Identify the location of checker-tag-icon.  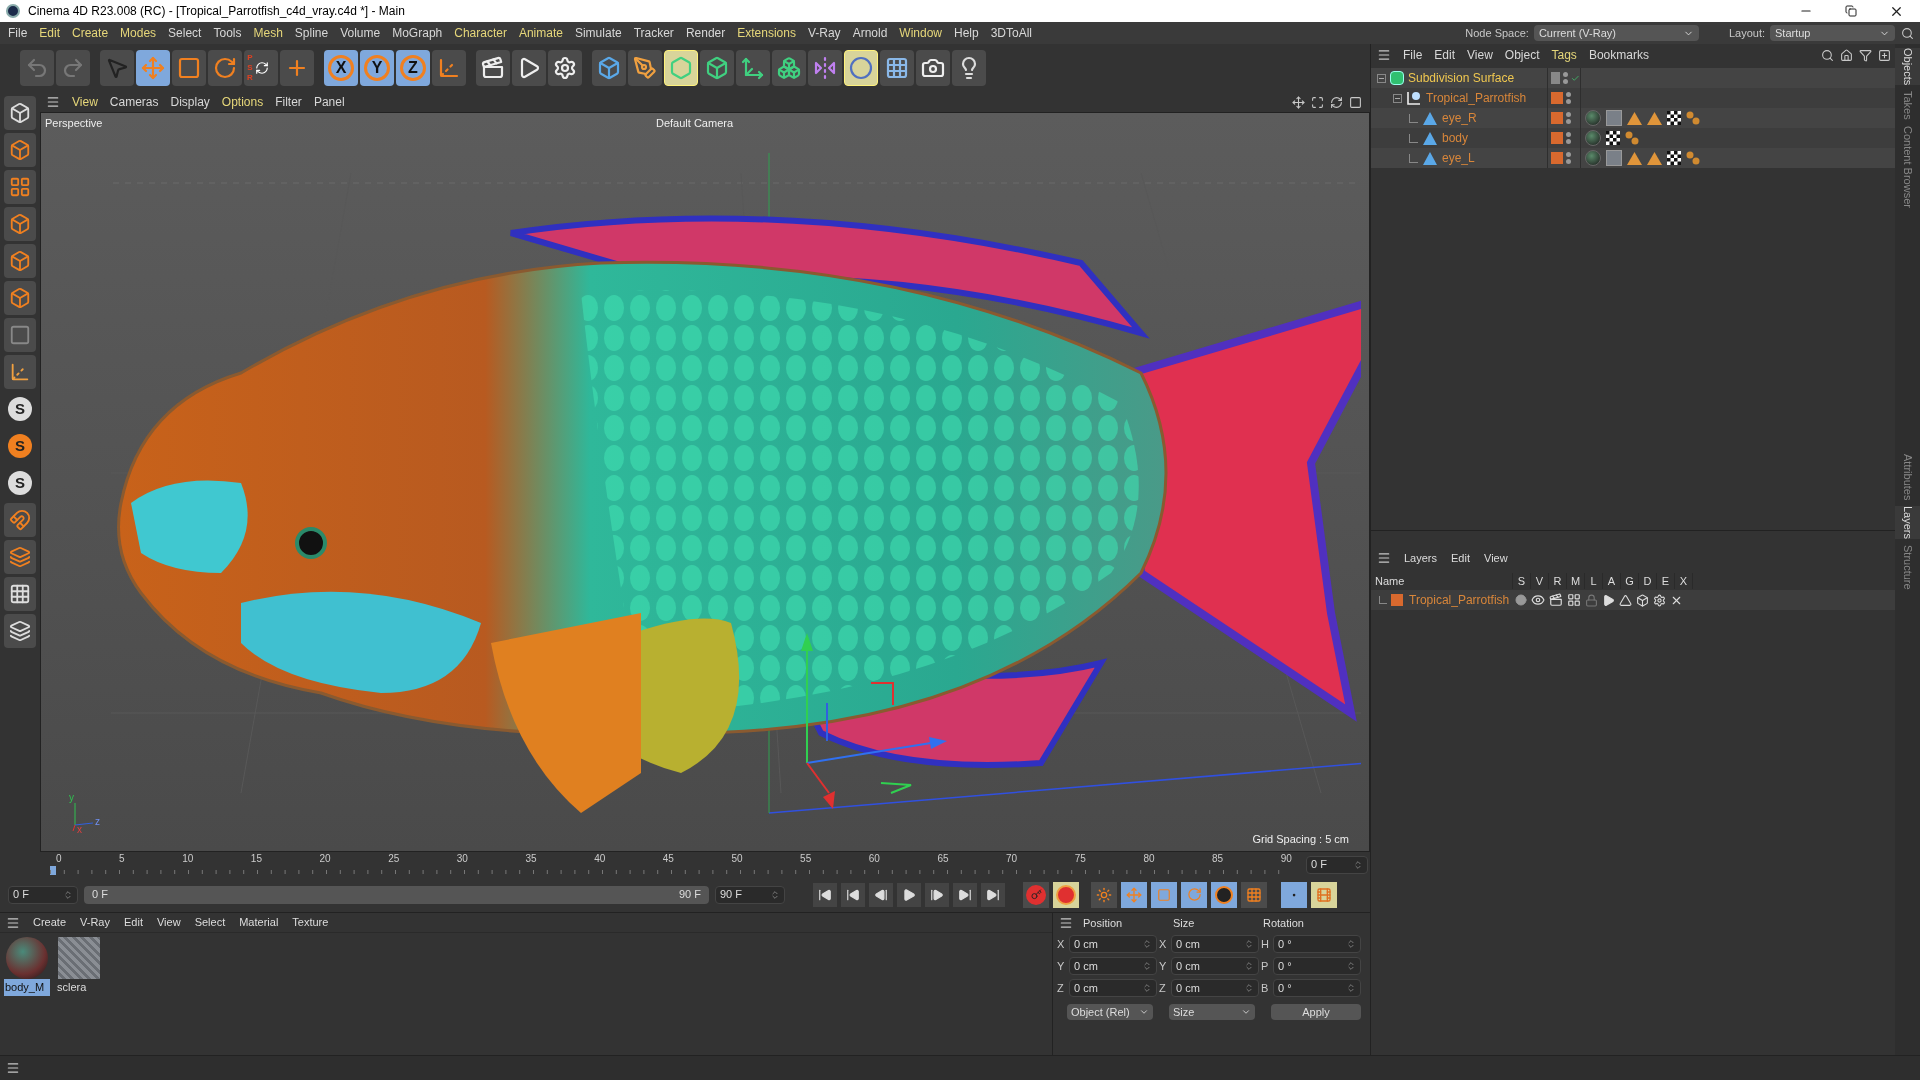
(1674, 158).